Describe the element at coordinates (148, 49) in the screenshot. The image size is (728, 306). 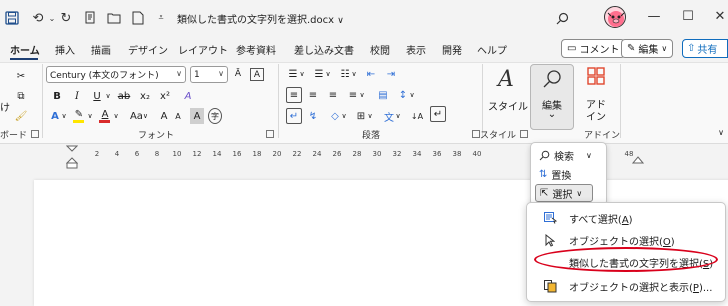
I see `tab-design: デザイン` at that location.